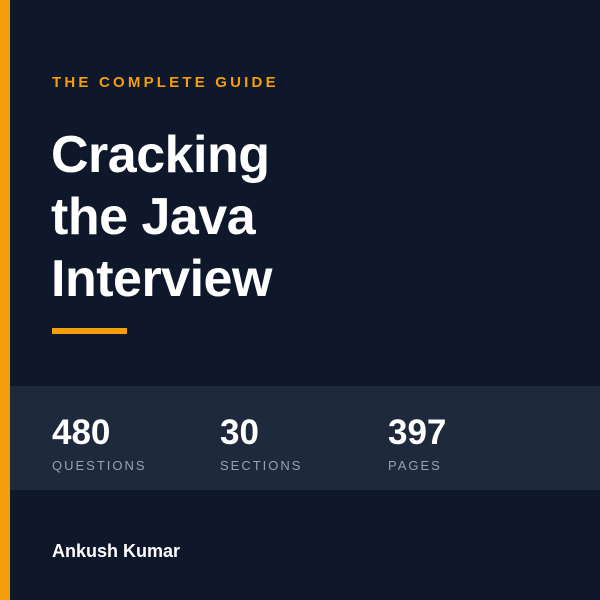 The height and width of the screenshot is (600, 600). What do you see at coordinates (261, 465) in the screenshot?
I see `stat-sections-label: SECTIONS` at bounding box center [261, 465].